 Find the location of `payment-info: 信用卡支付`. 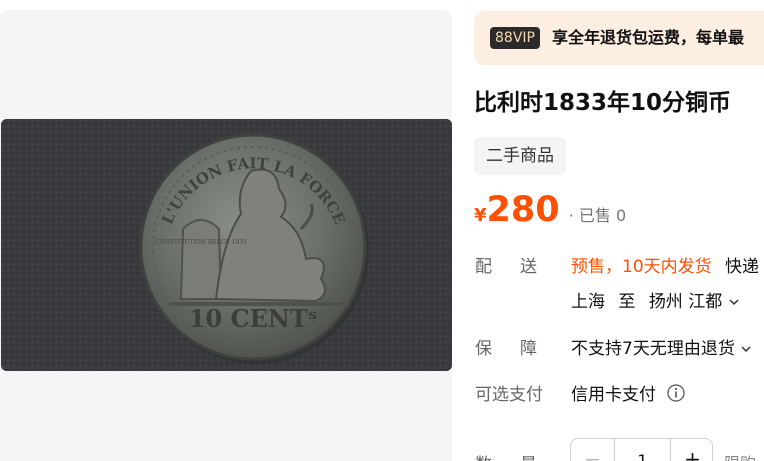

payment-info: 信用卡支付 is located at coordinates (628, 393).